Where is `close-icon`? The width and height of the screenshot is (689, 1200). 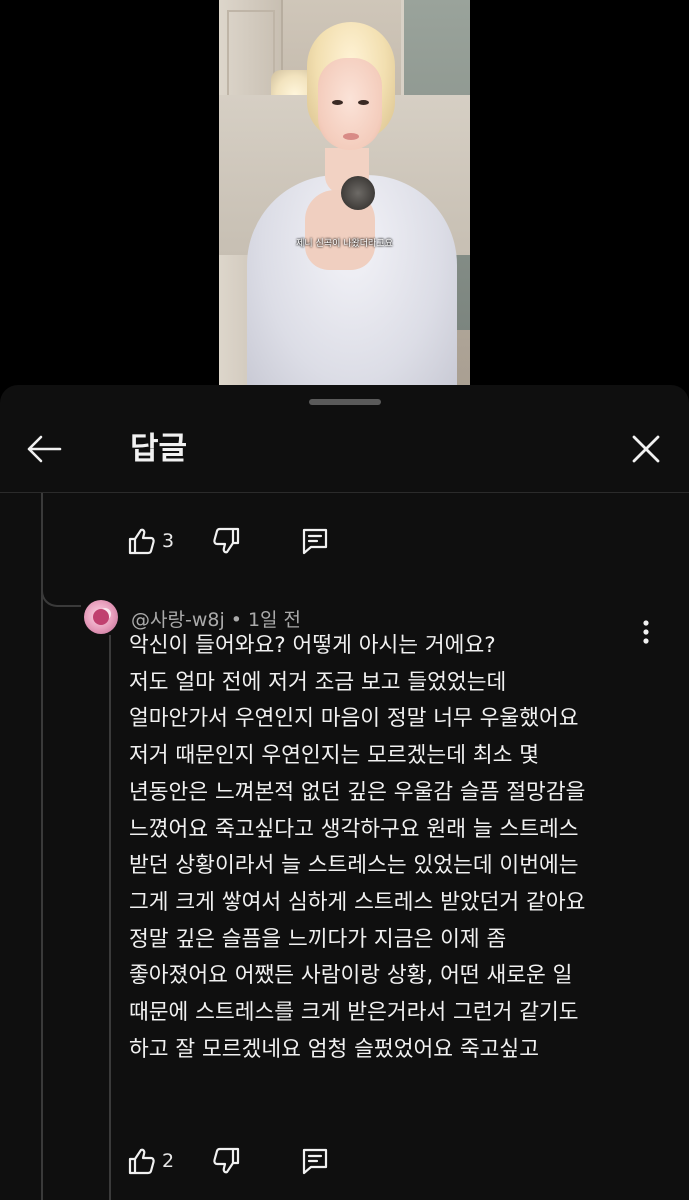 close-icon is located at coordinates (646, 449).